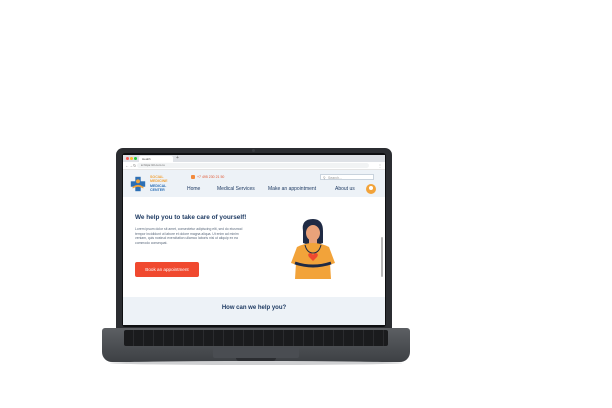  What do you see at coordinates (157, 189) in the screenshot?
I see `logo-line: CENTER` at bounding box center [157, 189].